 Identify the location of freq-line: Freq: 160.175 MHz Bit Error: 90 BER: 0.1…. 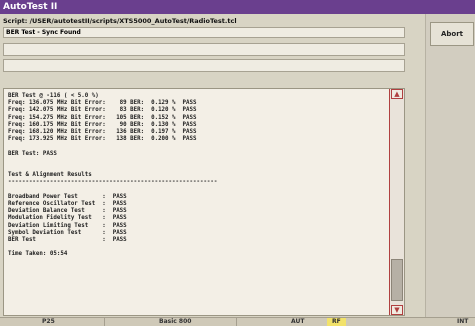
(102, 124).